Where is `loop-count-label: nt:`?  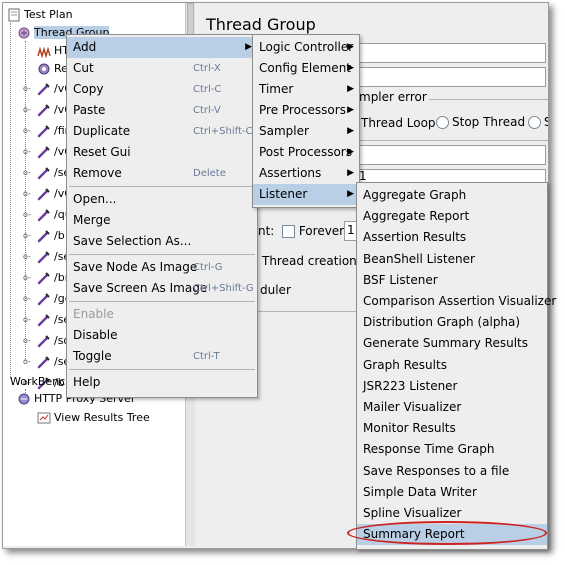
loop-count-label: nt: is located at coordinates (266, 231).